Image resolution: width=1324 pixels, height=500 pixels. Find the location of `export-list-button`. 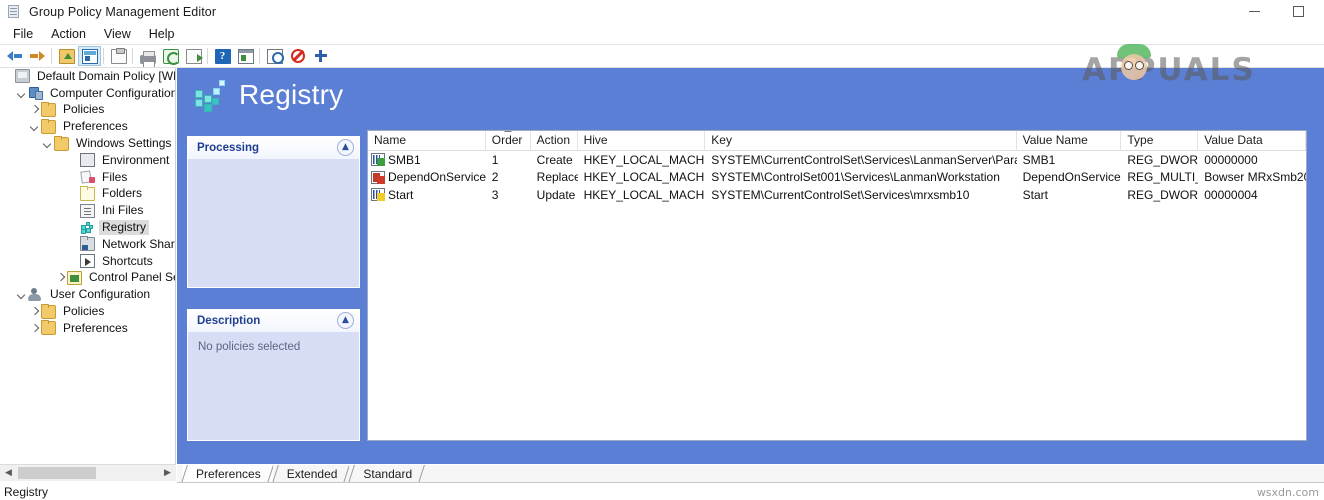

export-list-button is located at coordinates (193, 56).